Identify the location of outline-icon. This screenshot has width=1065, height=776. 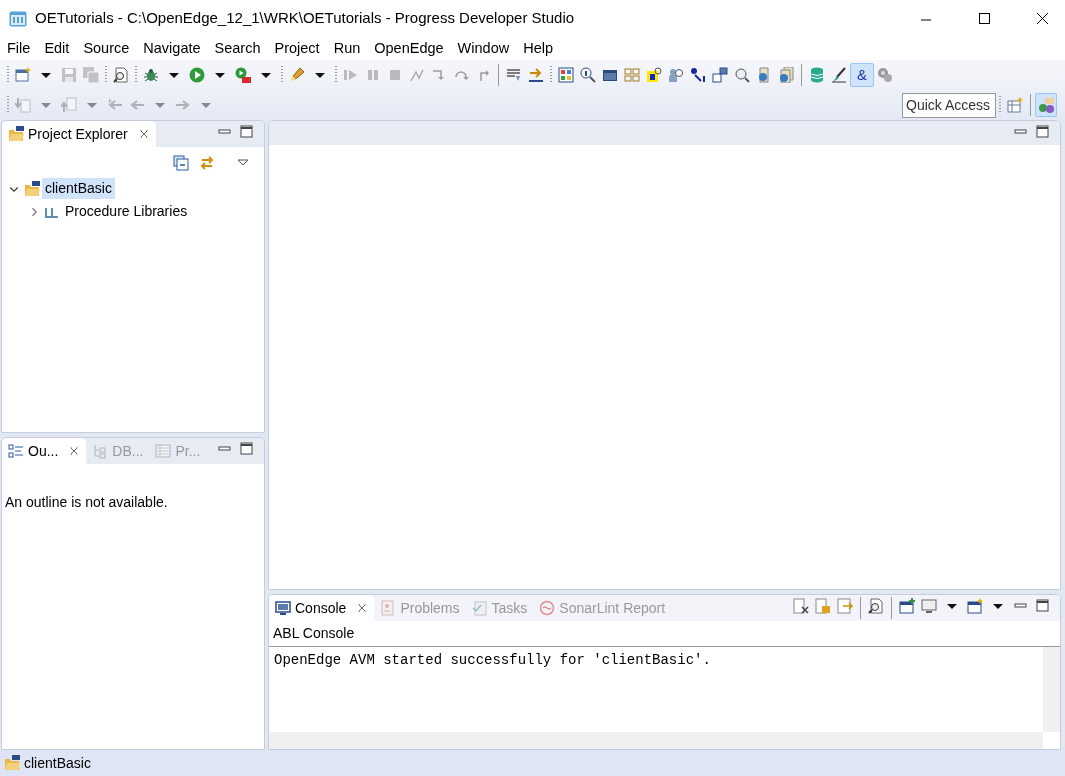
(16, 451).